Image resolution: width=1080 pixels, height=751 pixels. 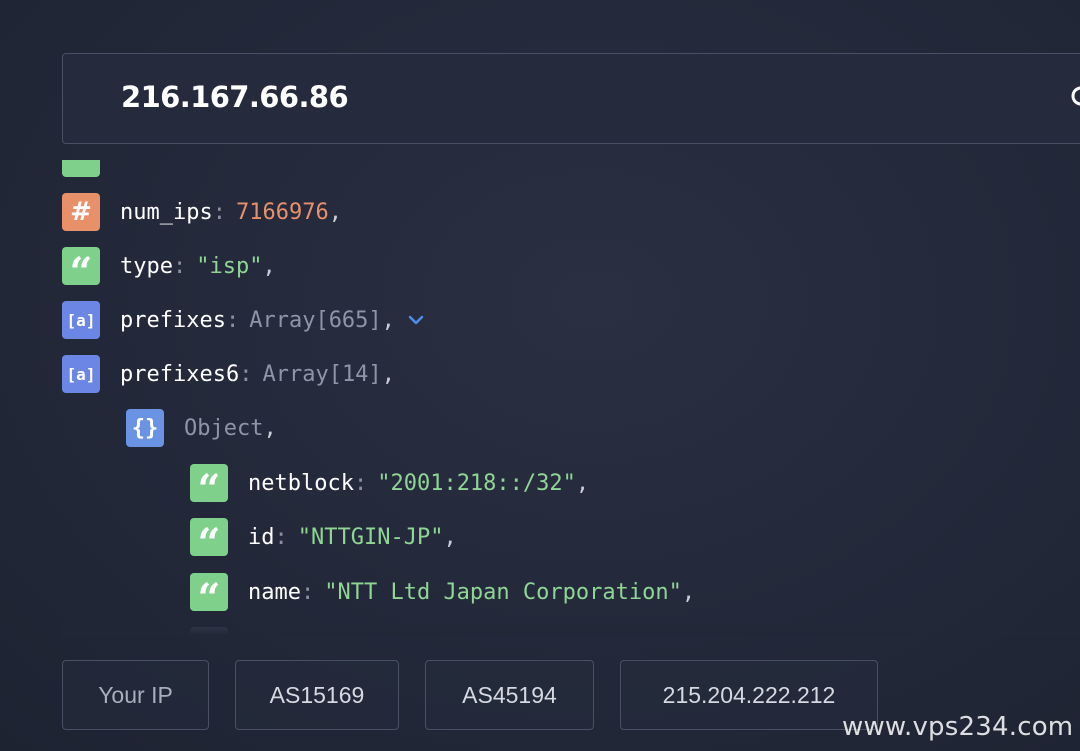 What do you see at coordinates (229, 266) in the screenshot?
I see `json-value: "isp"` at bounding box center [229, 266].